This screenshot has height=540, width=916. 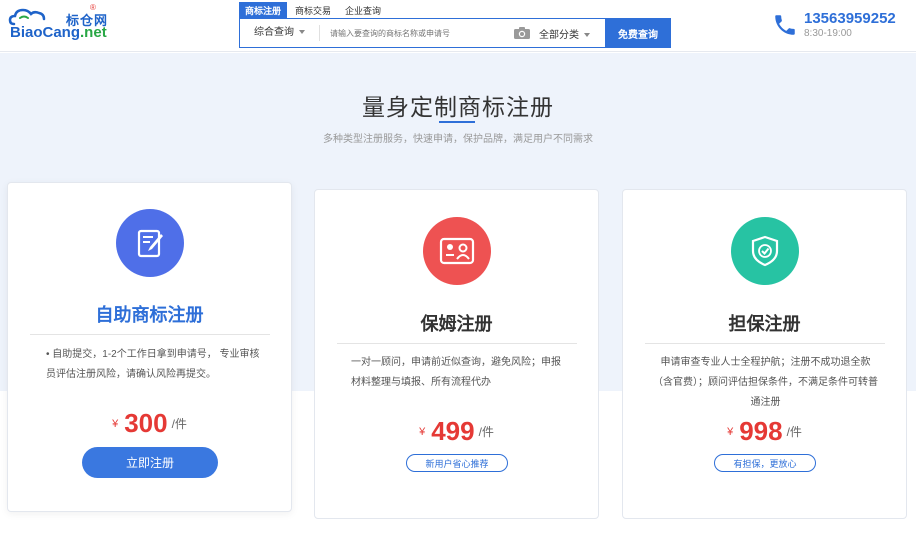 I want to click on search-area: 商标注册 商标交易 企业查询 综合查询 全部分类 免费查询, so click(x=455, y=25).